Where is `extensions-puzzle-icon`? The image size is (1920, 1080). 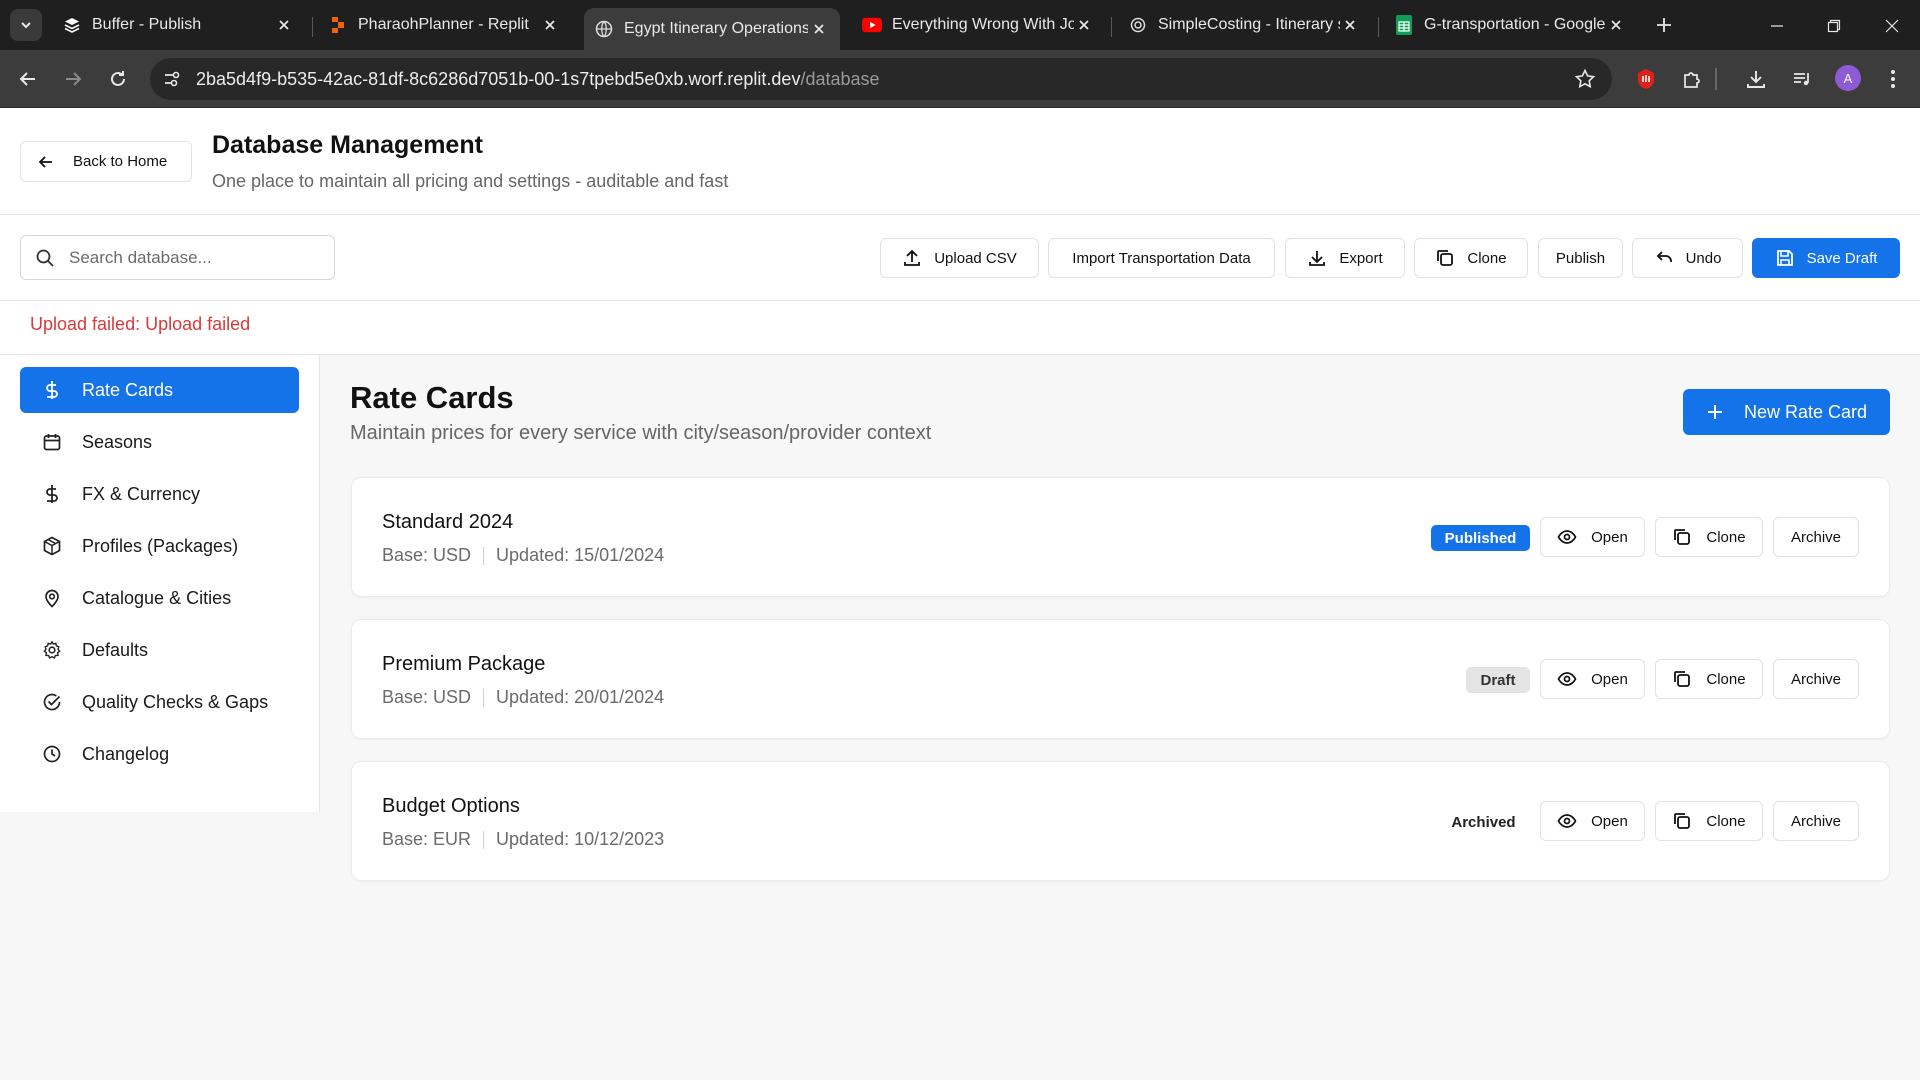 extensions-puzzle-icon is located at coordinates (1692, 79).